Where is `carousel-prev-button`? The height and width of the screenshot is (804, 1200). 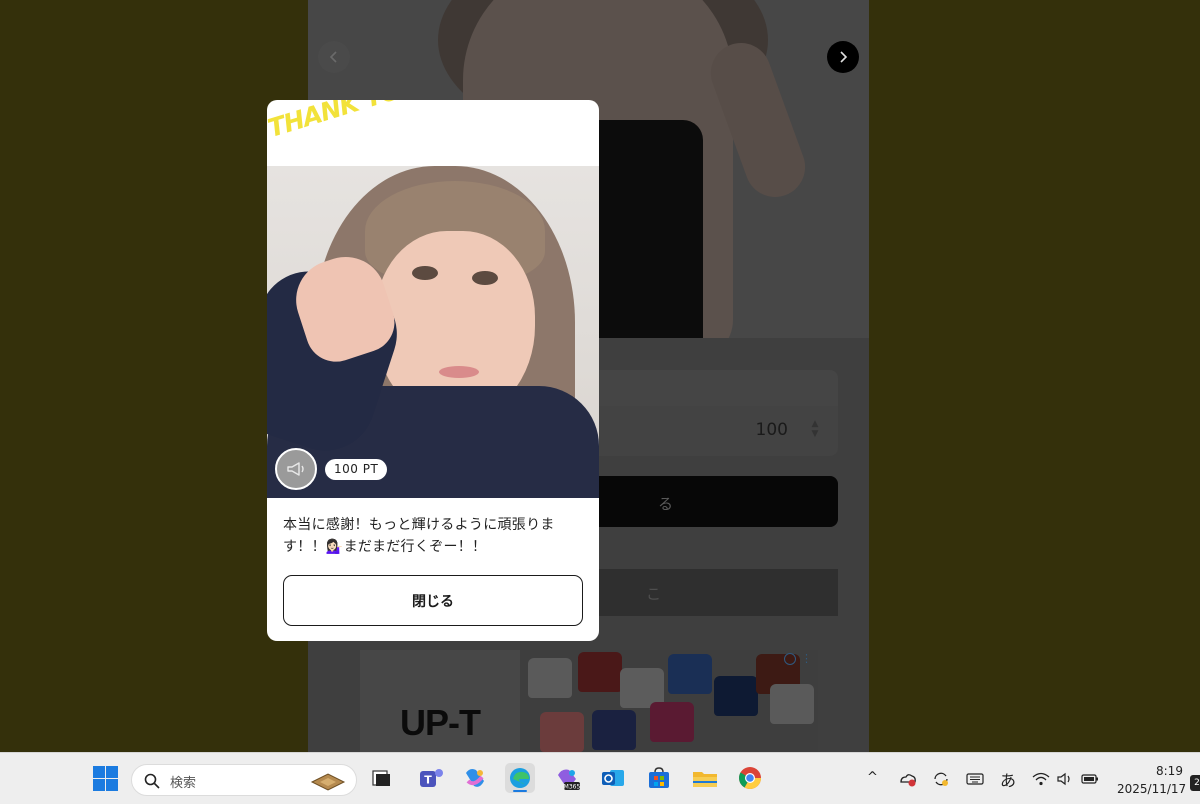 carousel-prev-button is located at coordinates (334, 57).